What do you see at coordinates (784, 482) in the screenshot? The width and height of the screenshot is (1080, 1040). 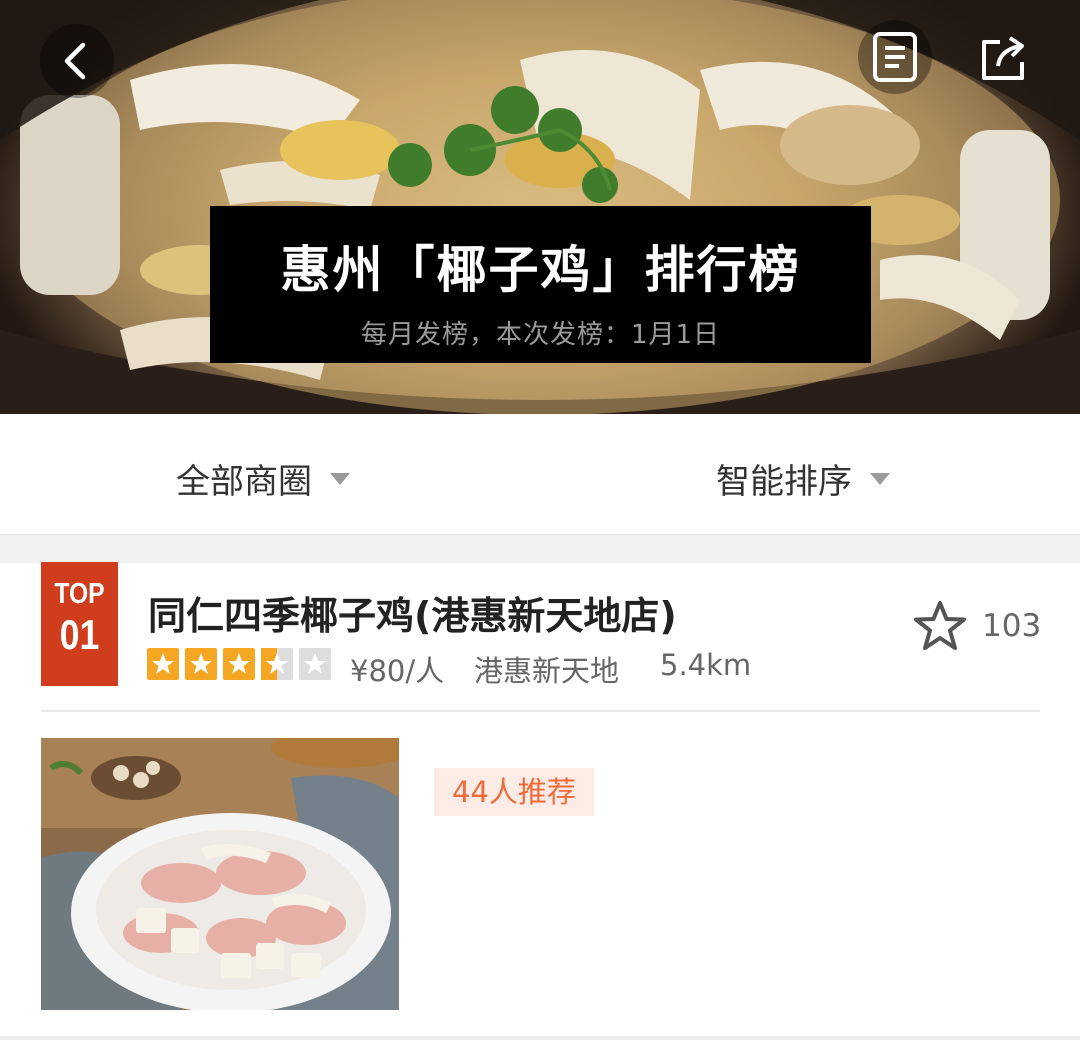 I see `sort-filter-label: 智能排序` at bounding box center [784, 482].